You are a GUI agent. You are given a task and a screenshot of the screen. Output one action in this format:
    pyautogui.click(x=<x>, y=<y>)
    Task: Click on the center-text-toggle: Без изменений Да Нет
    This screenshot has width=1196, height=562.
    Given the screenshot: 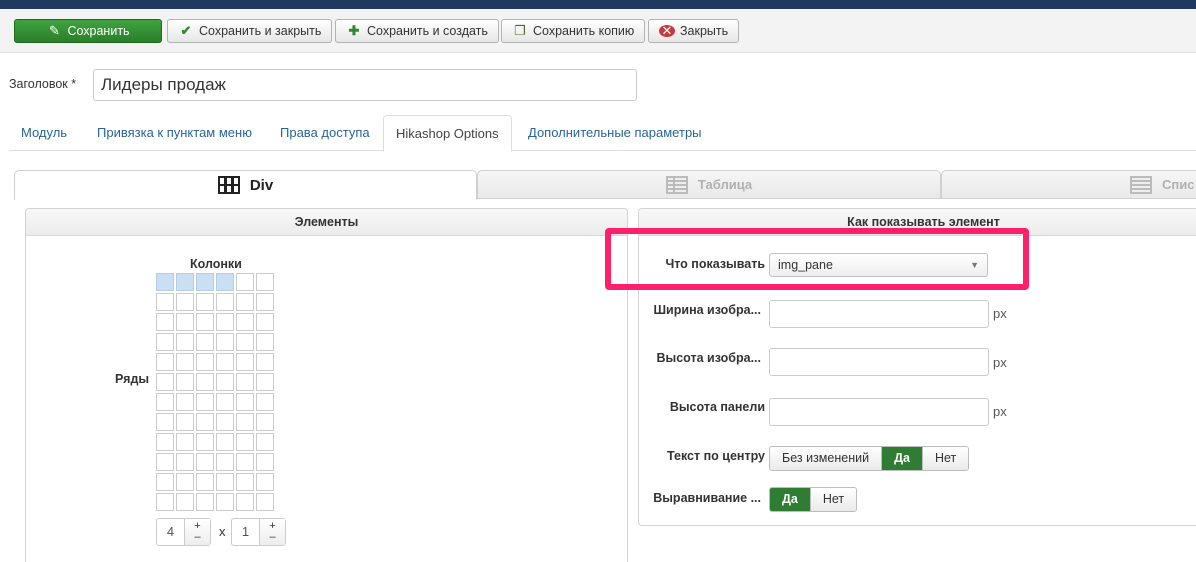 What is the action you would take?
    pyautogui.click(x=869, y=458)
    